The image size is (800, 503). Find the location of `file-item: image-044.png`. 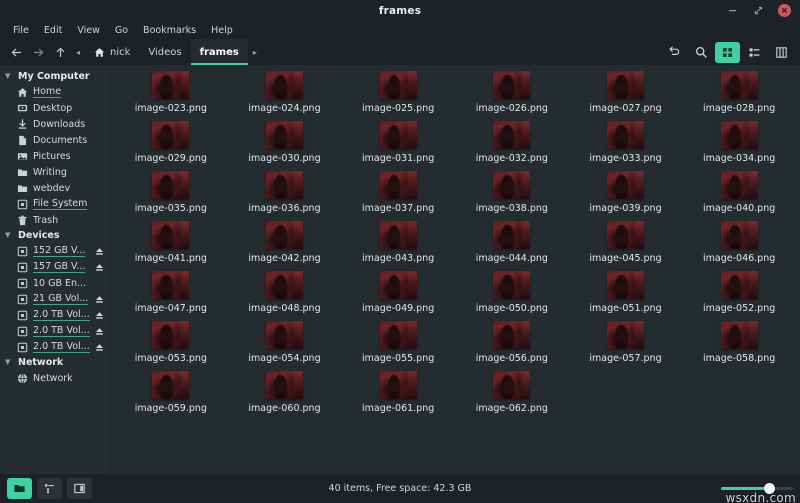

file-item: image-044.png is located at coordinates (512, 246).